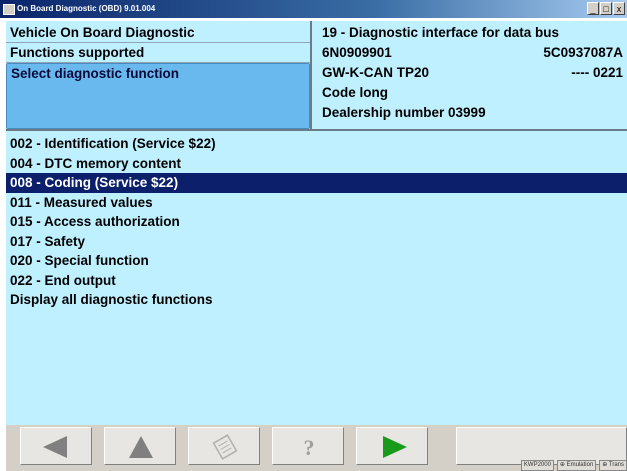 The width and height of the screenshot is (627, 471). I want to click on coding-row: Code long, so click(472, 93).